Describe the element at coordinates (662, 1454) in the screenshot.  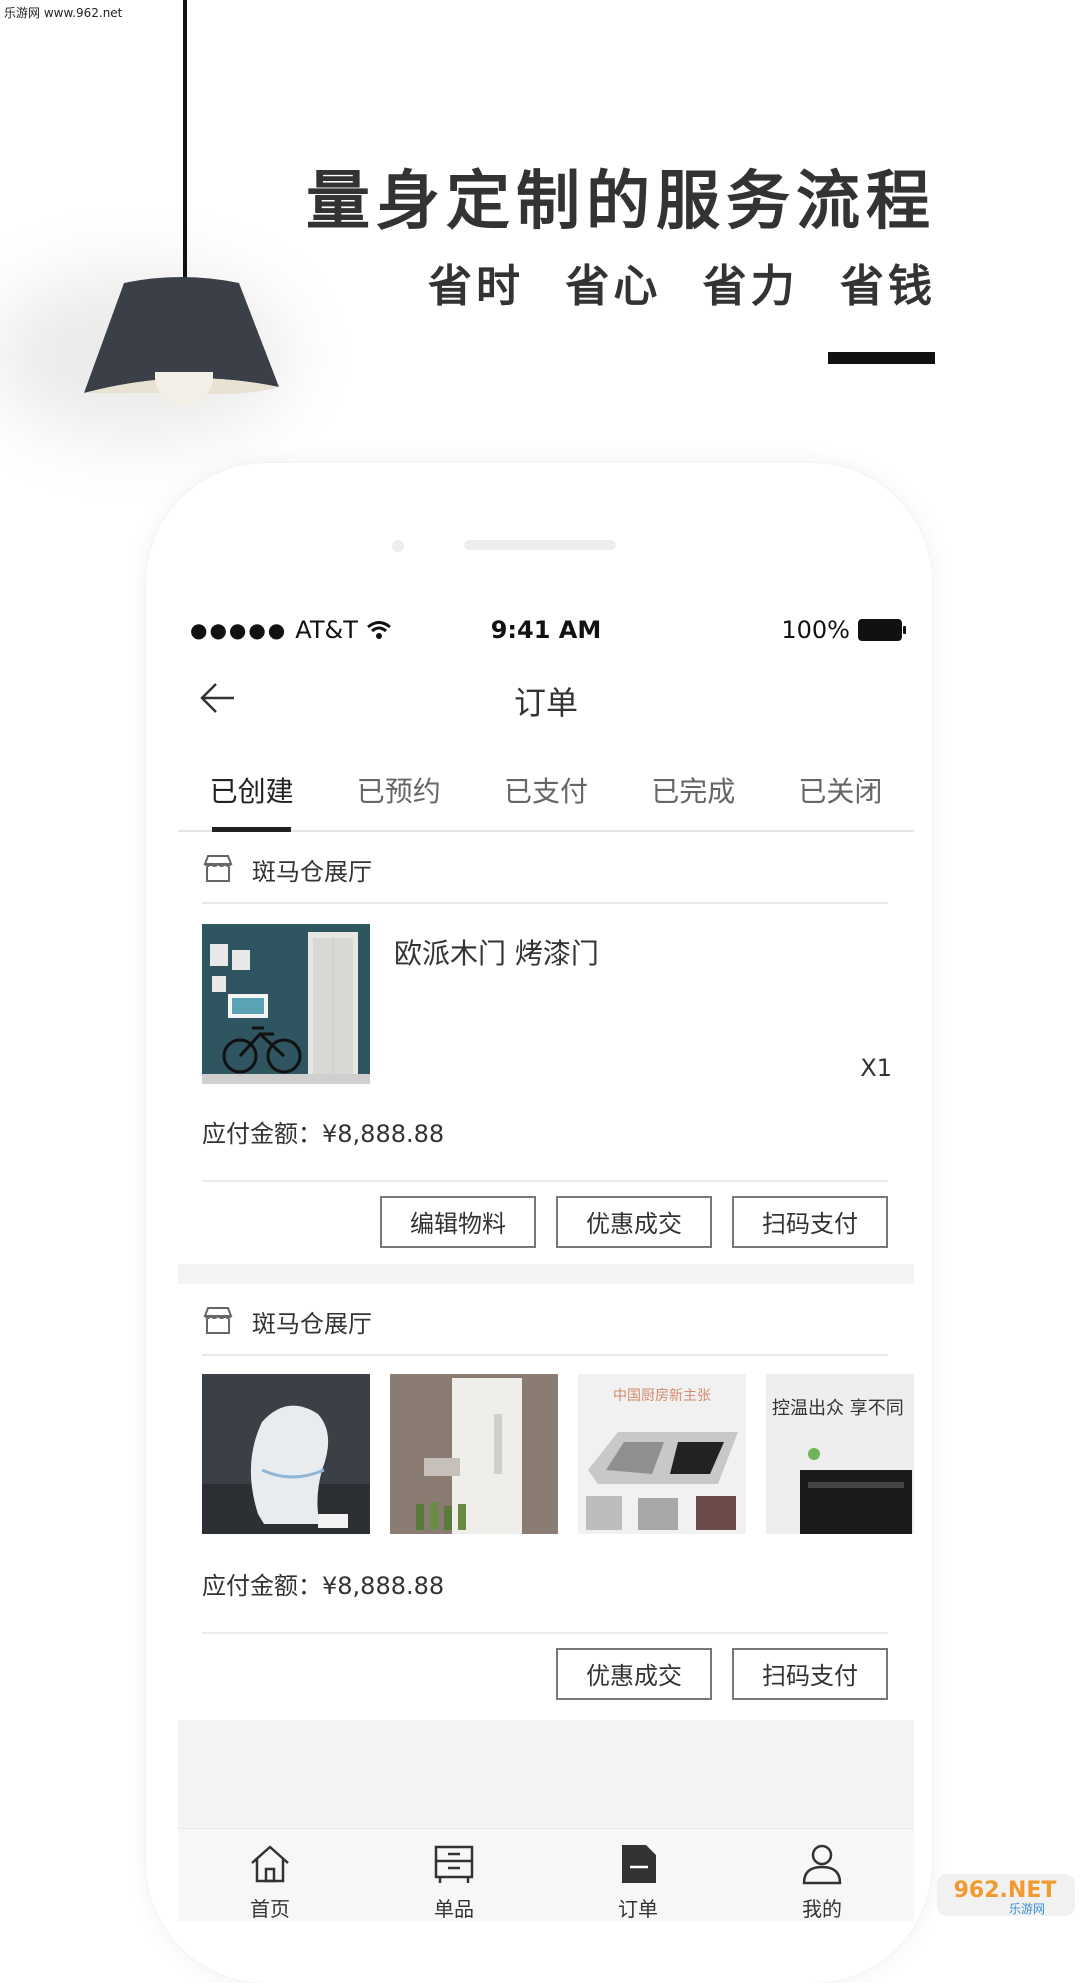
I see `product-thumbnail-sink: 中国厨房新主张` at that location.